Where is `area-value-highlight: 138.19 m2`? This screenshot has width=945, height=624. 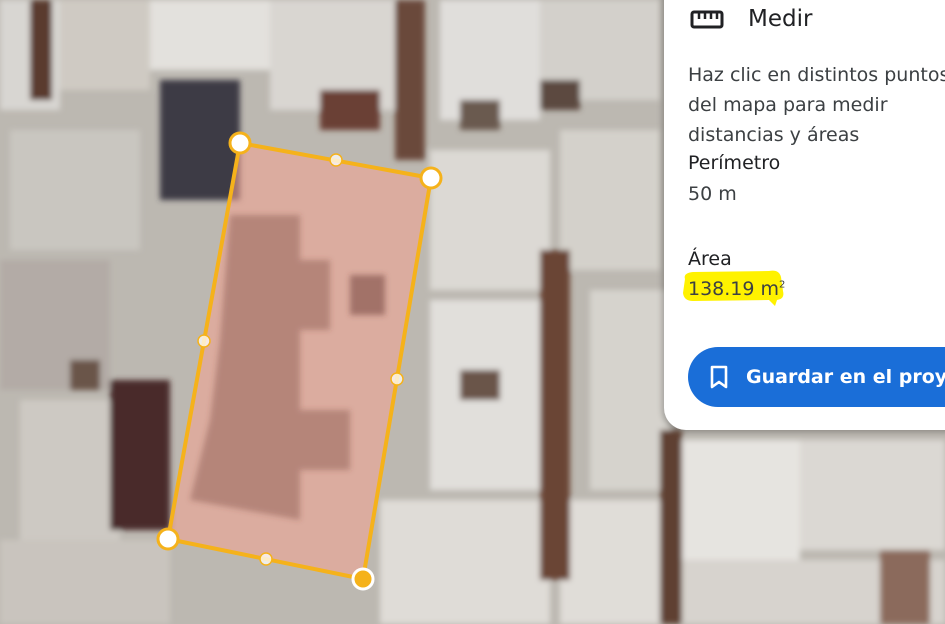
area-value-highlight: 138.19 m2 is located at coordinates (734, 288).